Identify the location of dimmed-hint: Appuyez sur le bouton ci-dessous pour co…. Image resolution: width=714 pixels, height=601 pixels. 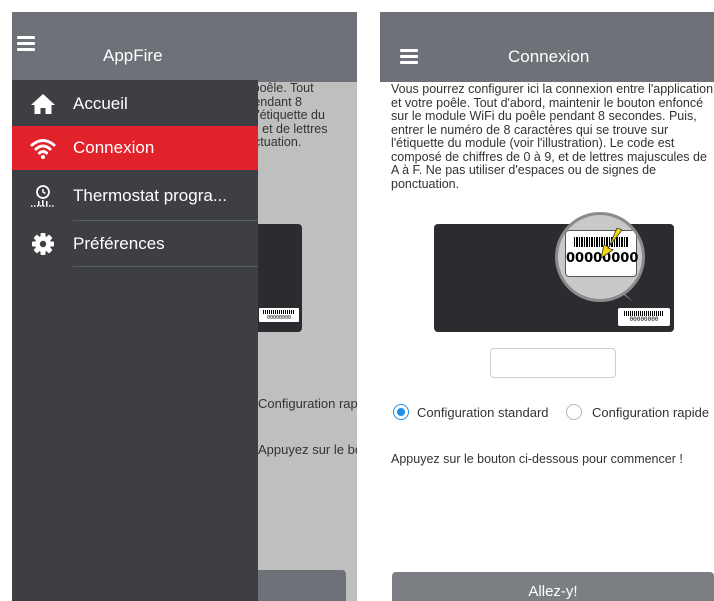
(307, 449).